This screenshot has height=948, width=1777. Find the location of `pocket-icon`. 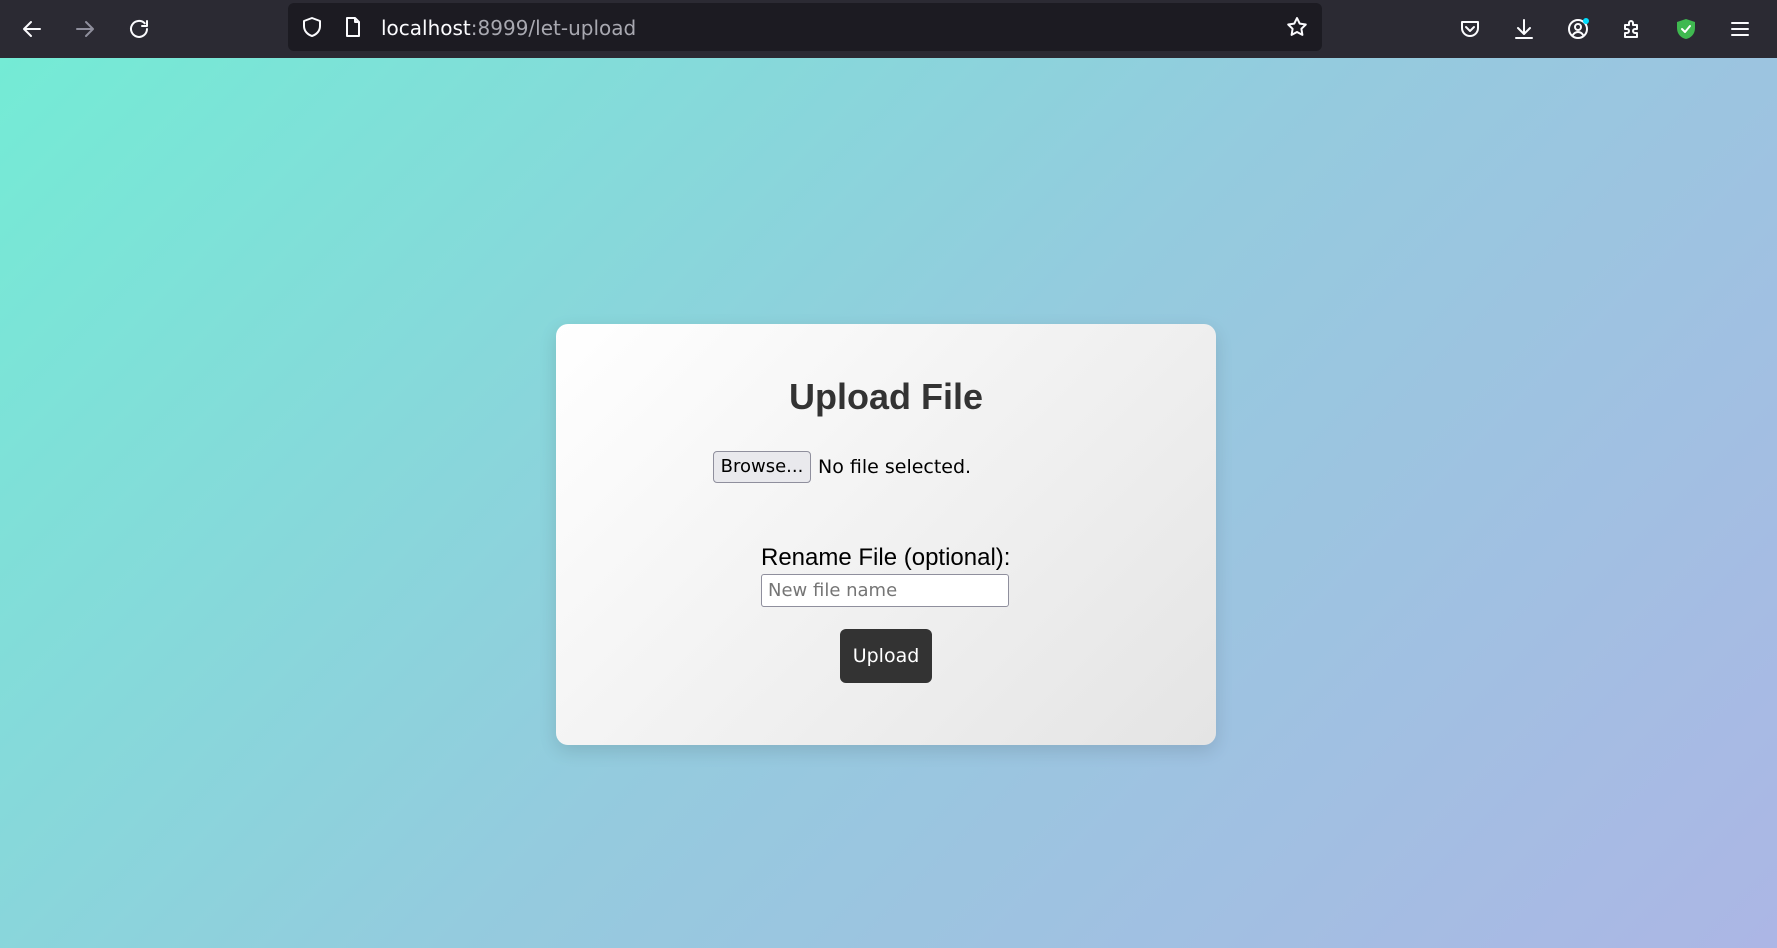

pocket-icon is located at coordinates (1470, 29).